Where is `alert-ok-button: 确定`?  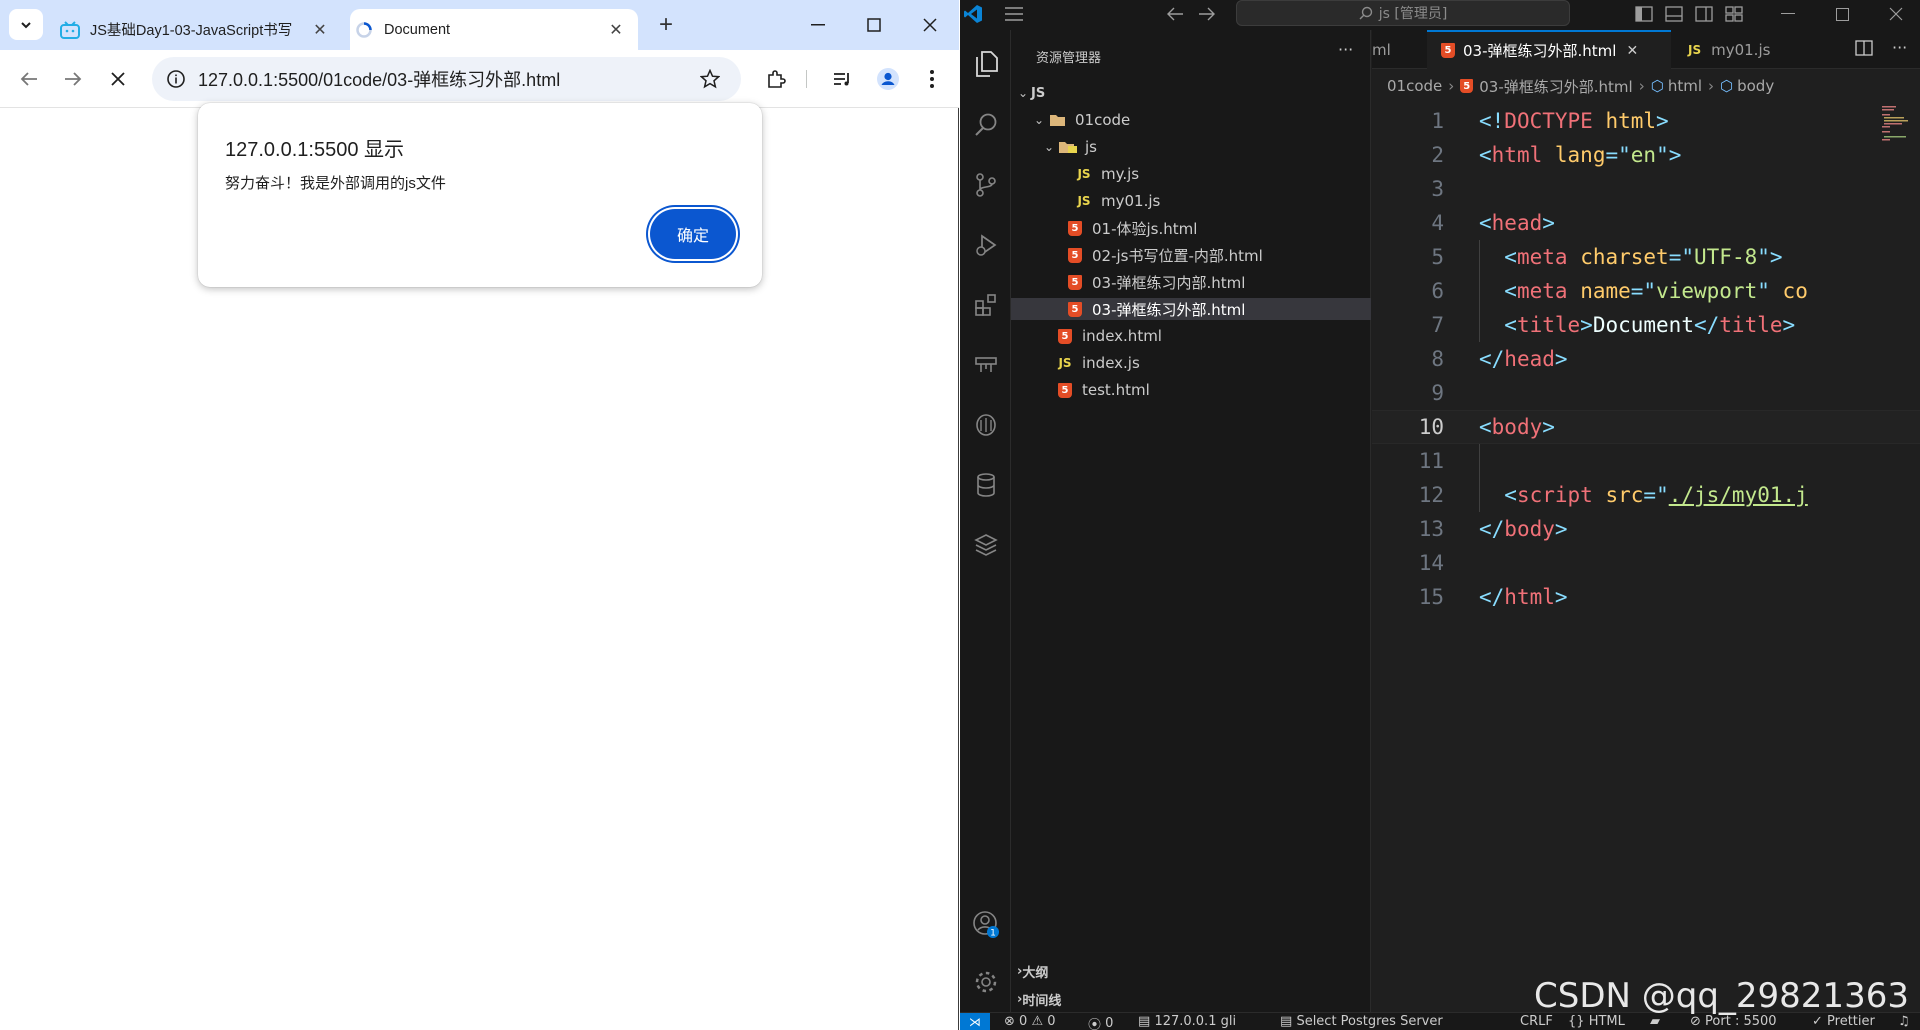 alert-ok-button: 确定 is located at coordinates (693, 234).